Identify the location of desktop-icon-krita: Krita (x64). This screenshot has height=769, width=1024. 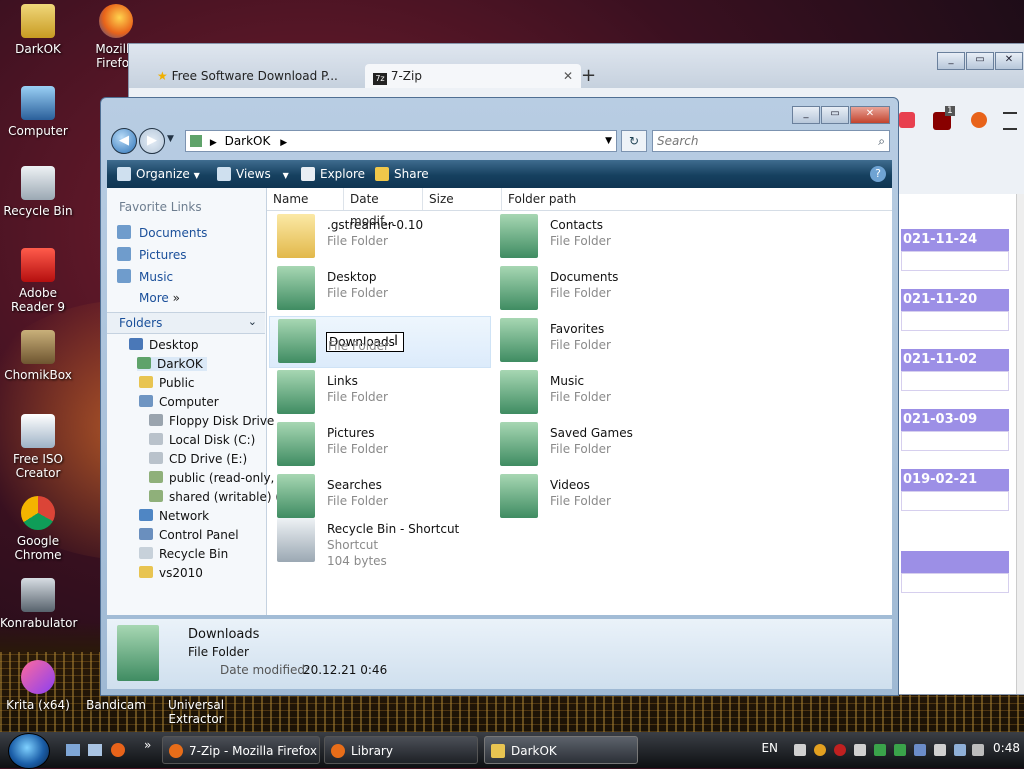
(38, 686).